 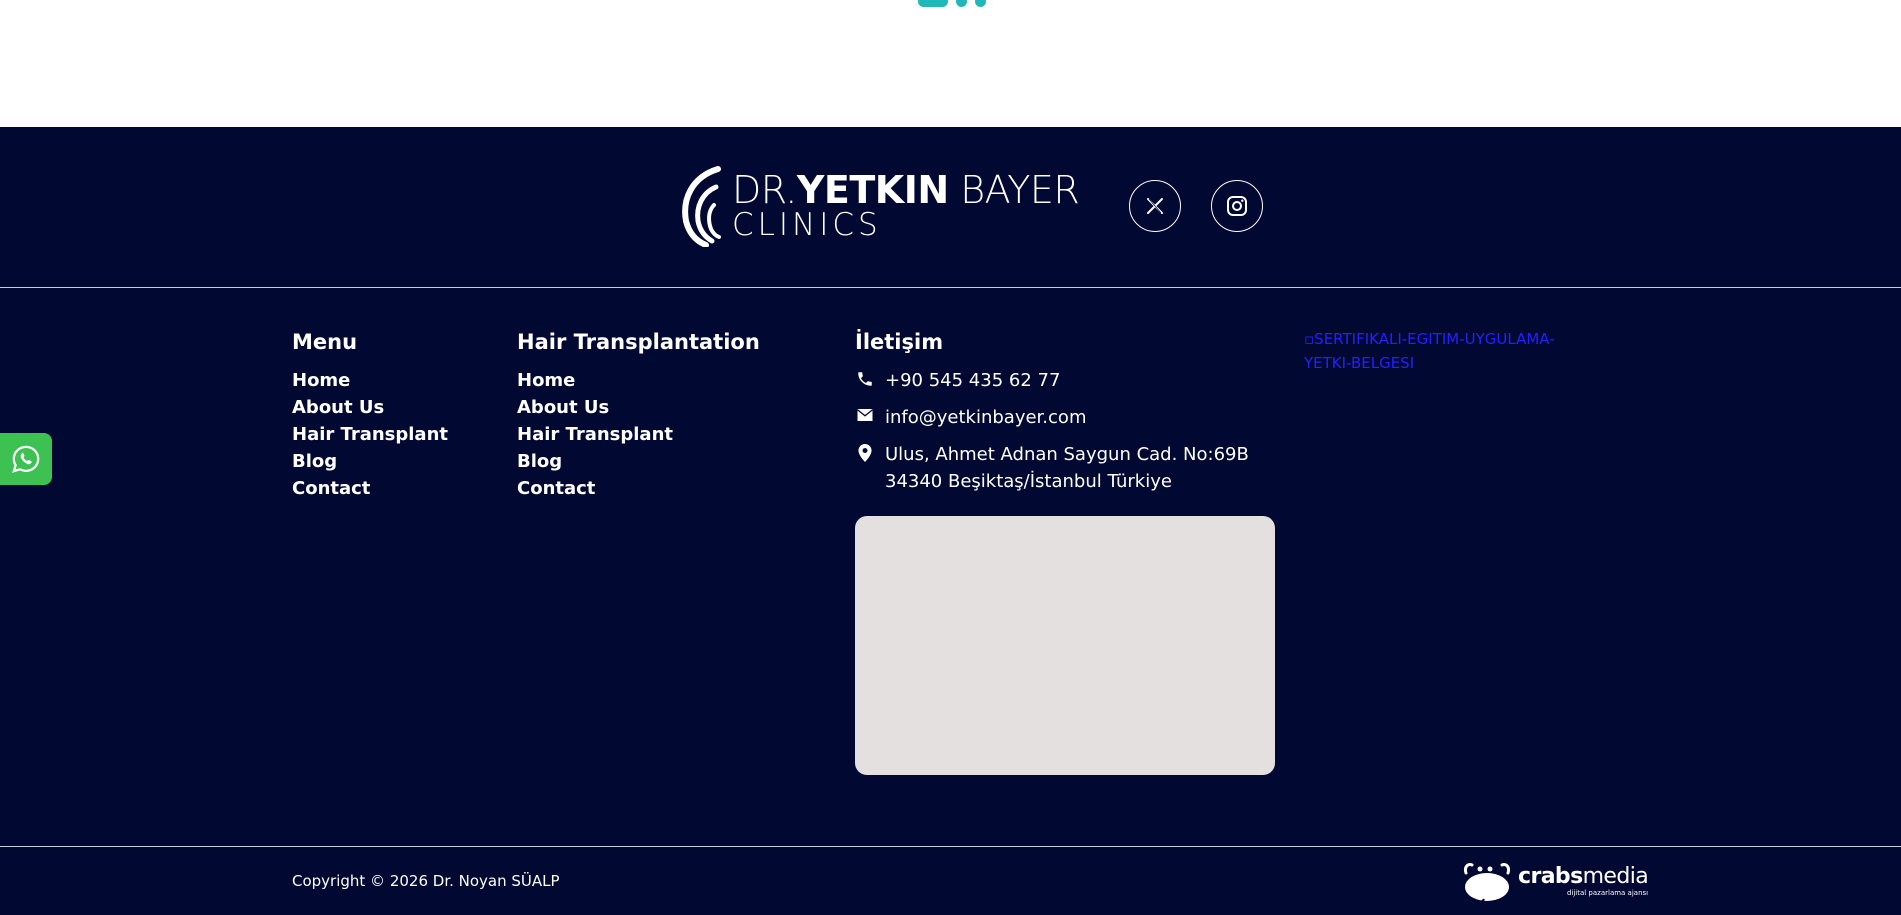 I want to click on hair-link-hair-transplant: Hair Transplant, so click(x=638, y=434).